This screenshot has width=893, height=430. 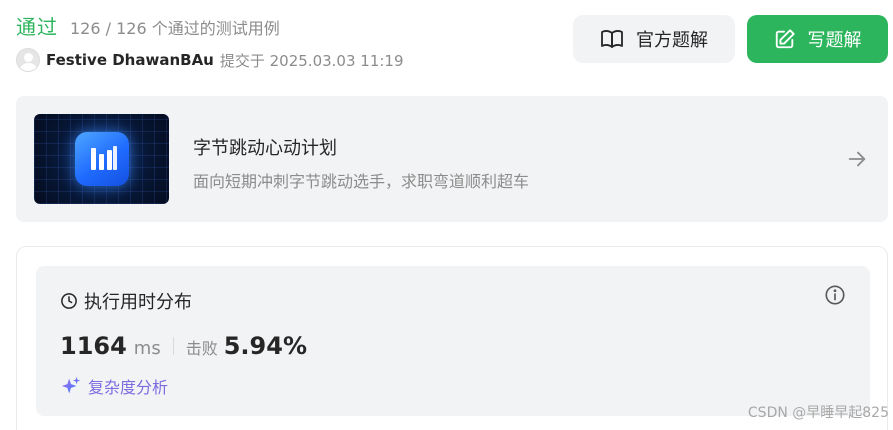 I want to click on sparkle-icon, so click(x=71, y=385).